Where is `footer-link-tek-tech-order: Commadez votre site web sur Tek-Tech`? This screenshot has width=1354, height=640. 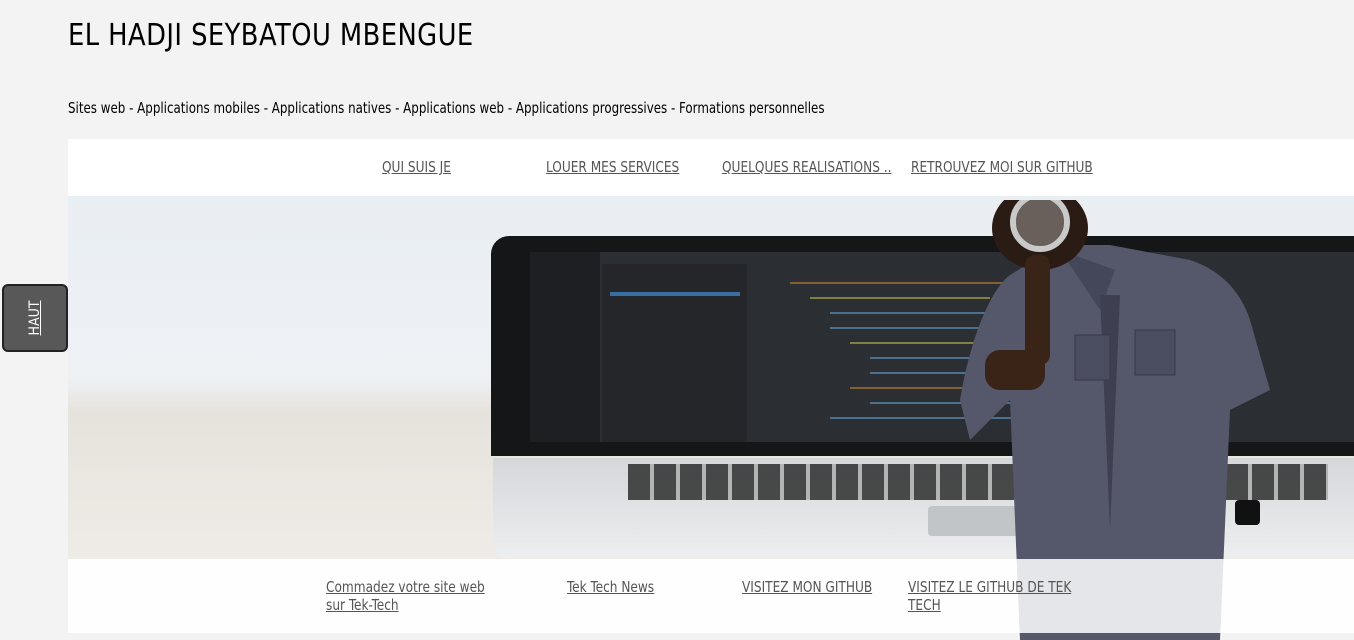 footer-link-tek-tech-order: Commadez votre site web sur Tek-Tech is located at coordinates (411, 596).